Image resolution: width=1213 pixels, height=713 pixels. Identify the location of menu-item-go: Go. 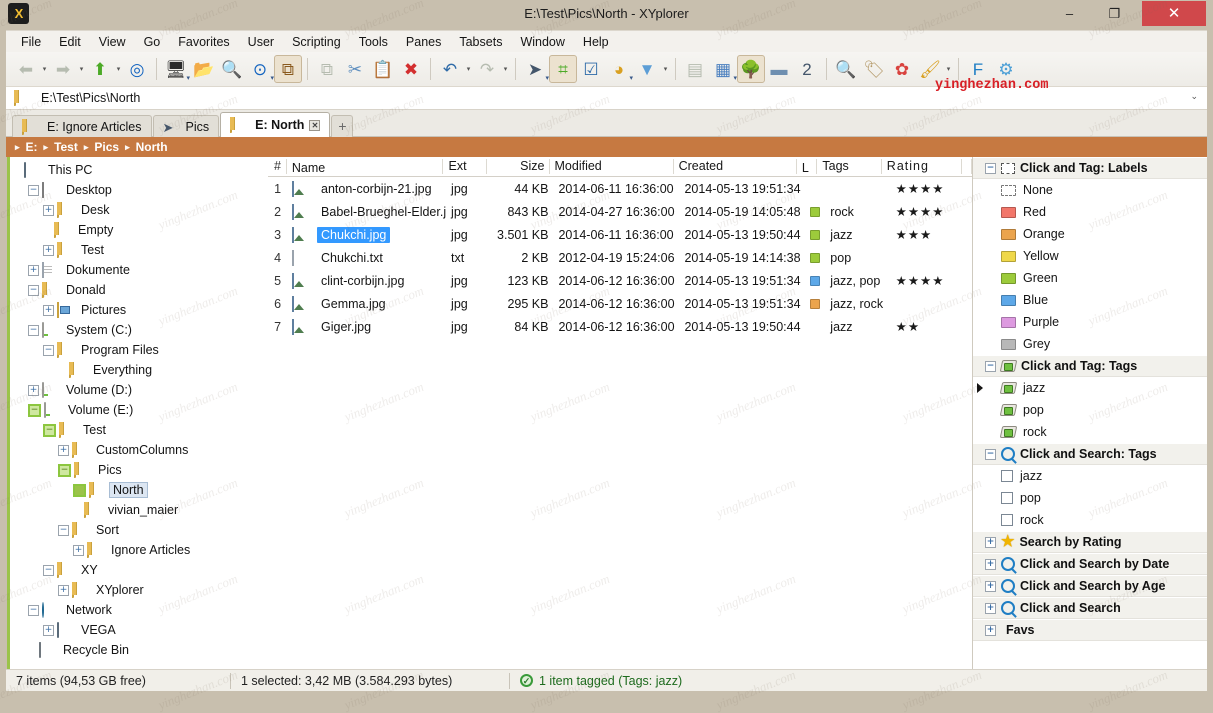
(152, 42).